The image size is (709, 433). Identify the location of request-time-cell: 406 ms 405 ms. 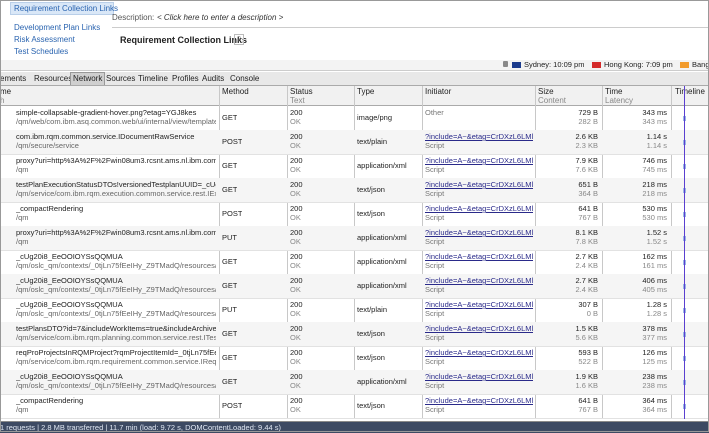
(636, 285).